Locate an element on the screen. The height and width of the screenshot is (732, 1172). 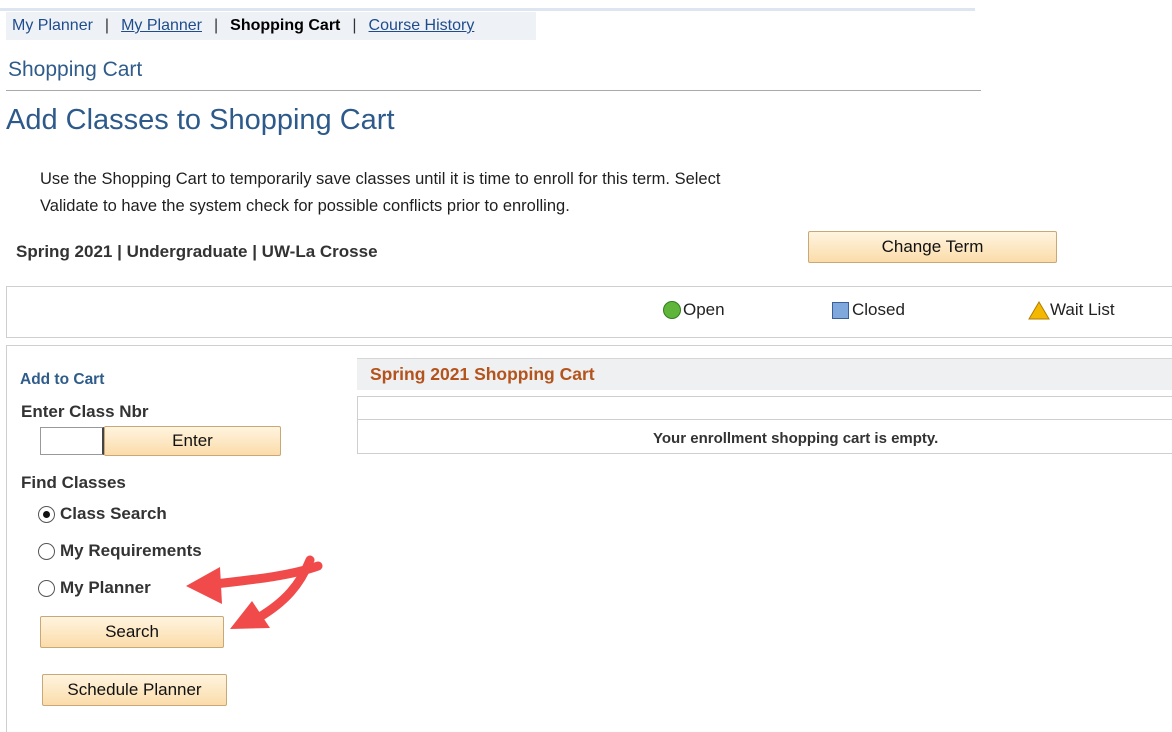
legend-wait-list-label: Wait List is located at coordinates (1082, 309).